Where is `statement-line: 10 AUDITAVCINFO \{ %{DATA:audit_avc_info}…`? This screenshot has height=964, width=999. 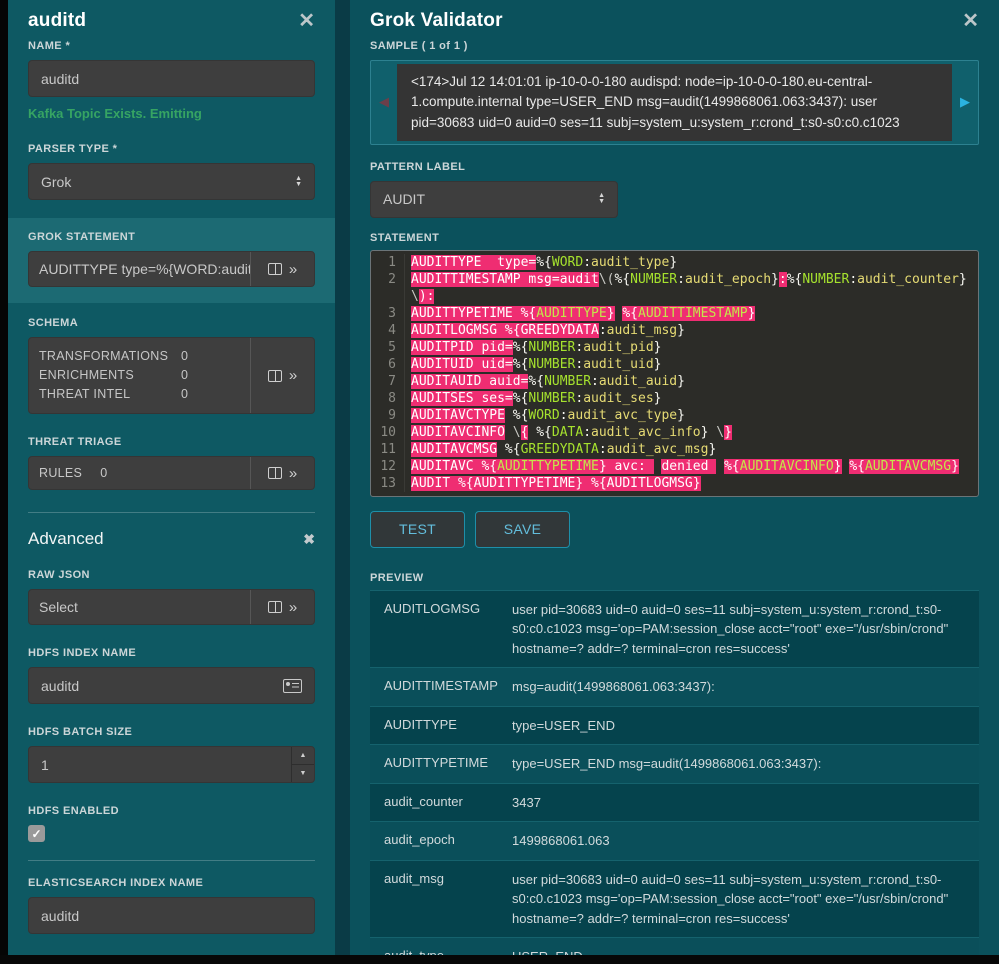
statement-line: 10 AUDITAVCINFO \{ %{DATA:audit_avc_info}… is located at coordinates (671, 432).